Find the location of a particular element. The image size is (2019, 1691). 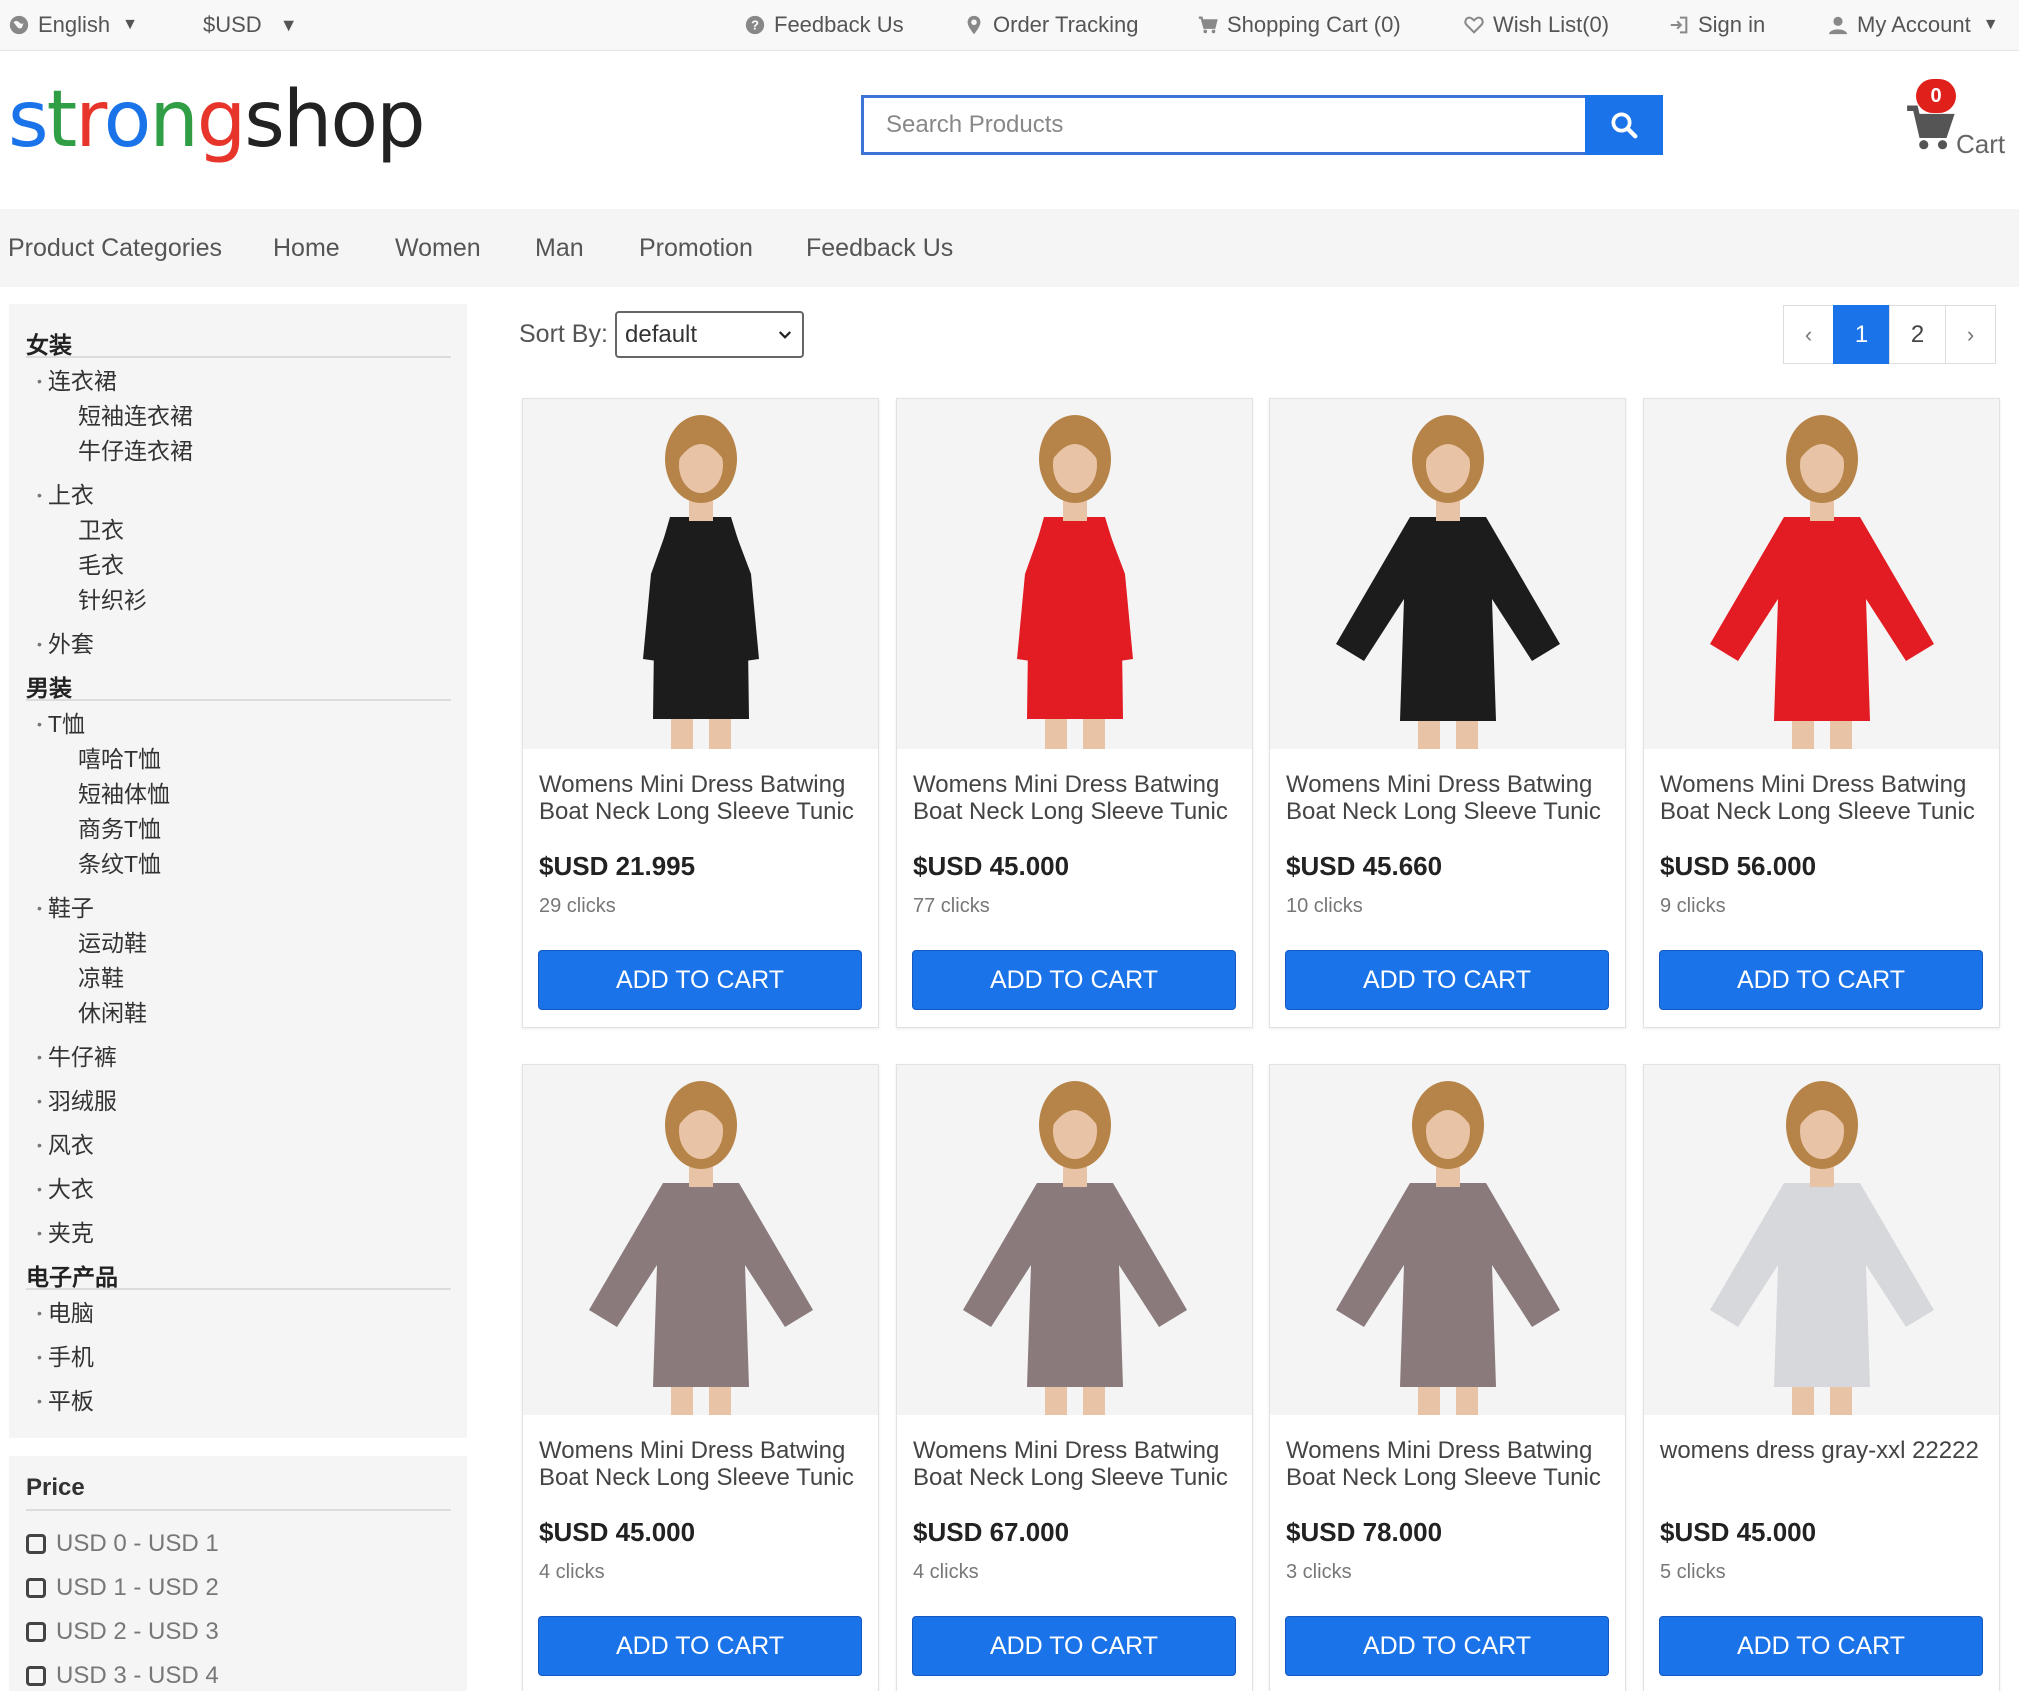

nav-home: Home is located at coordinates (306, 248).